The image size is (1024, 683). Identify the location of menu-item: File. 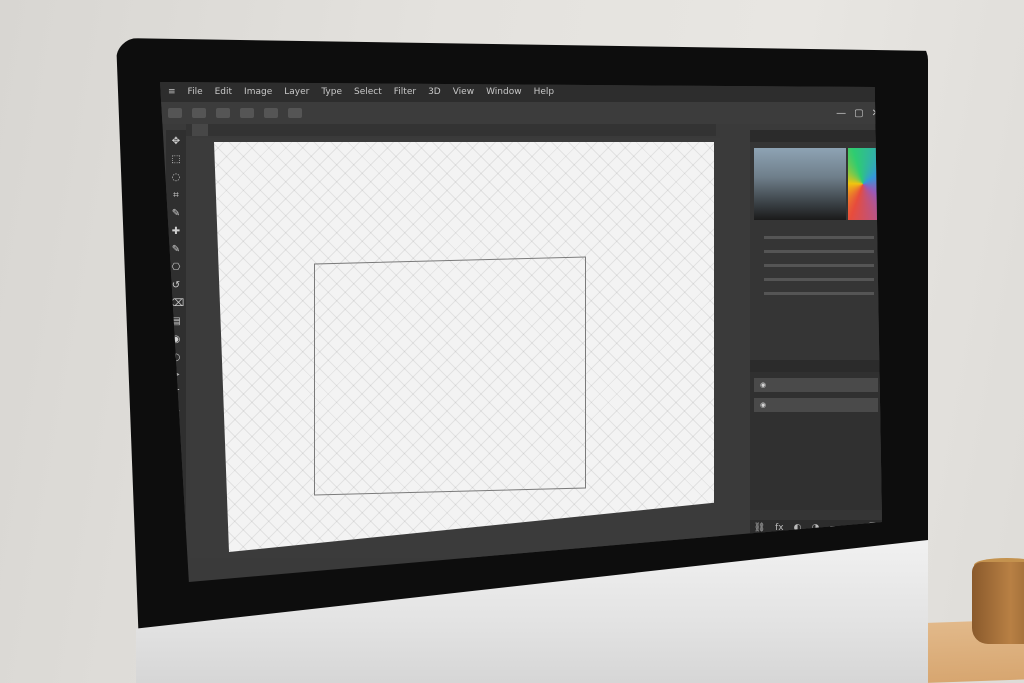
(195, 92).